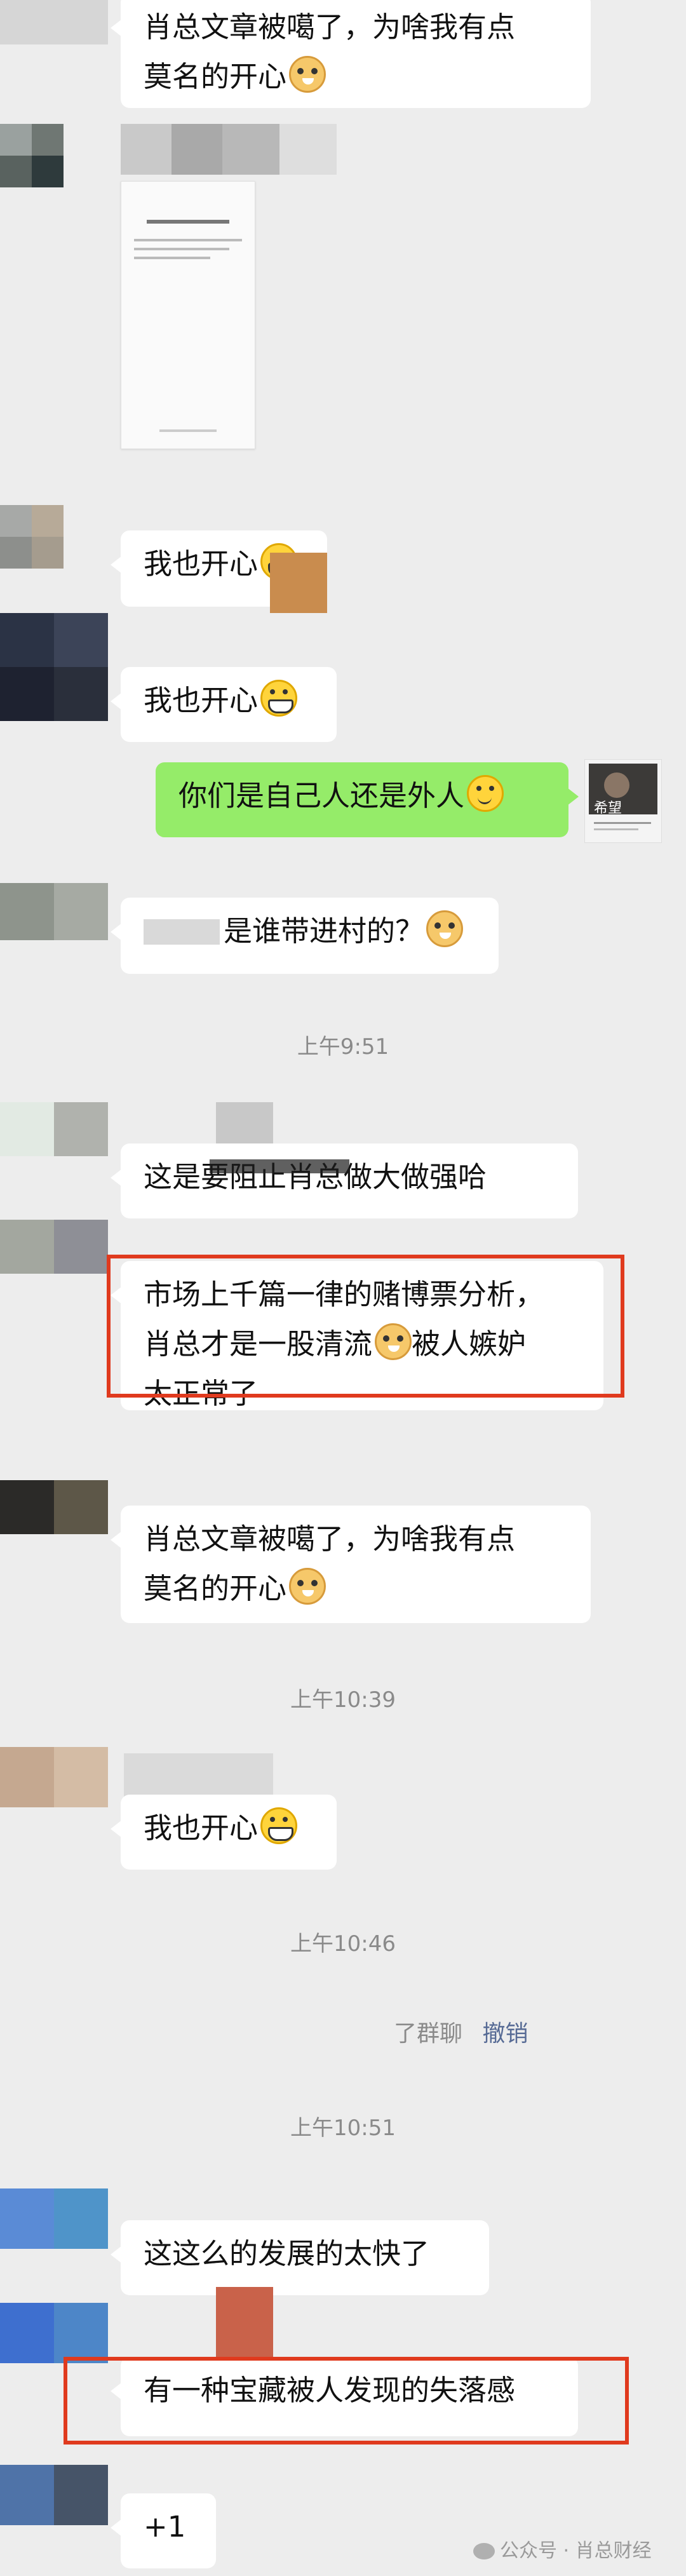 The height and width of the screenshot is (2576, 686). What do you see at coordinates (343, 2128) in the screenshot?
I see `timestamp: 上午10:51` at bounding box center [343, 2128].